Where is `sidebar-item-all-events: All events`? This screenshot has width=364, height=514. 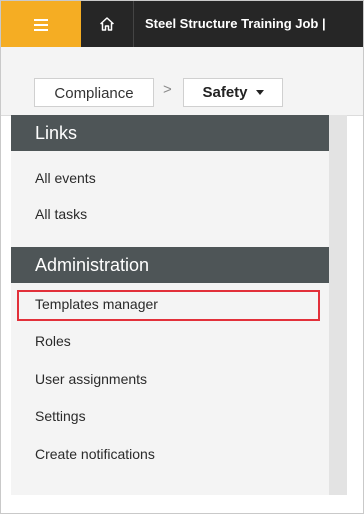 sidebar-item-all-events: All events is located at coordinates (170, 178).